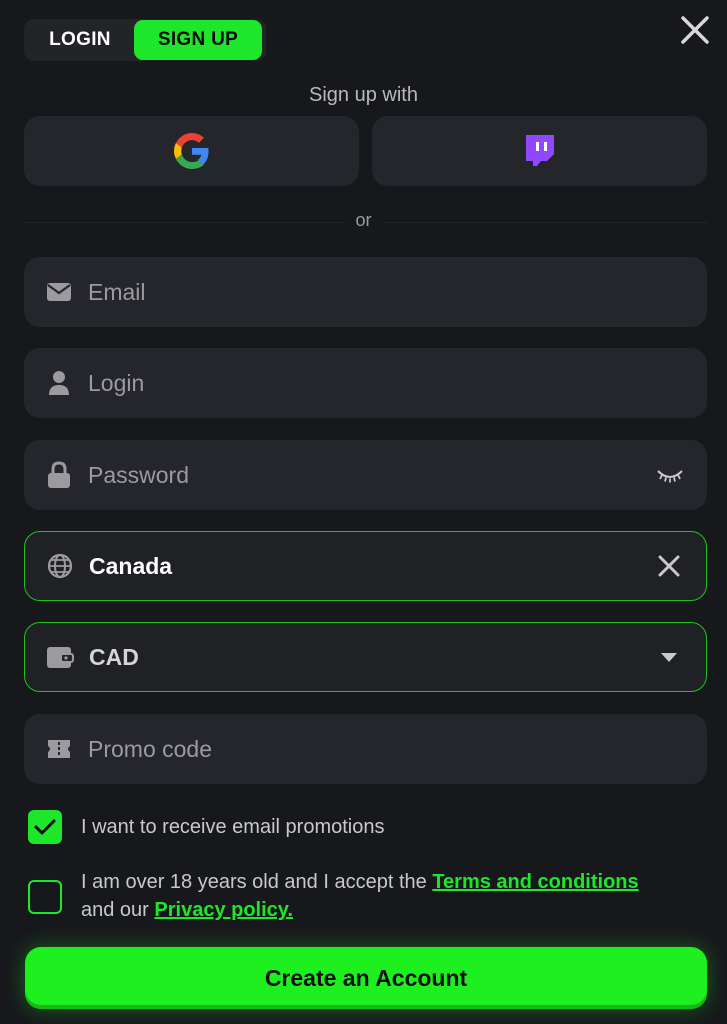  Describe the element at coordinates (59, 292) in the screenshot. I see `envelope-icon` at that location.